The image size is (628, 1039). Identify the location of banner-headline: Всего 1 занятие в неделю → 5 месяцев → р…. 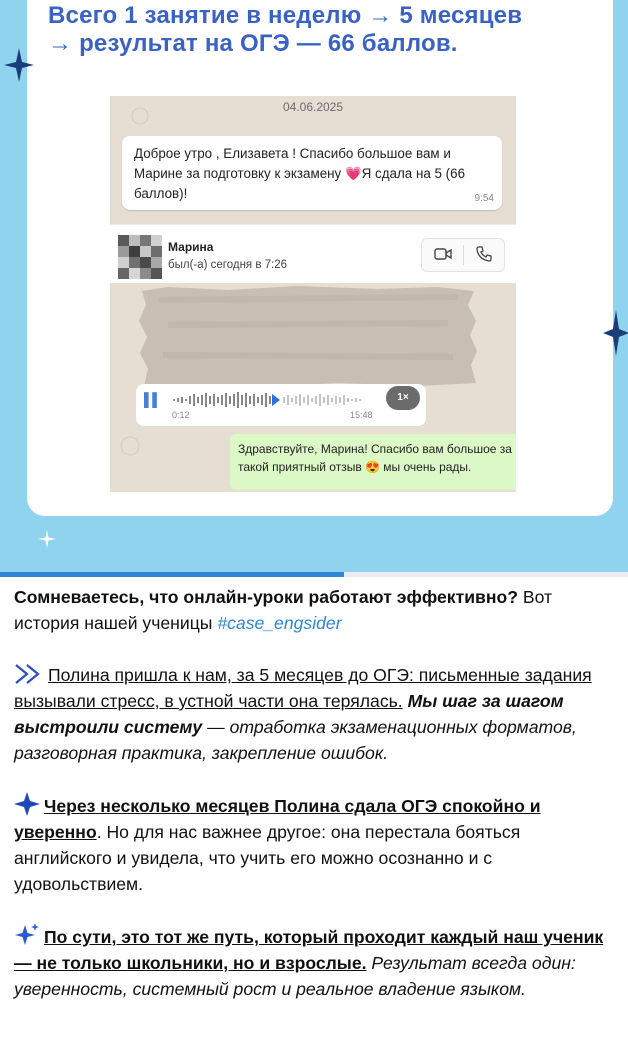
(328, 30).